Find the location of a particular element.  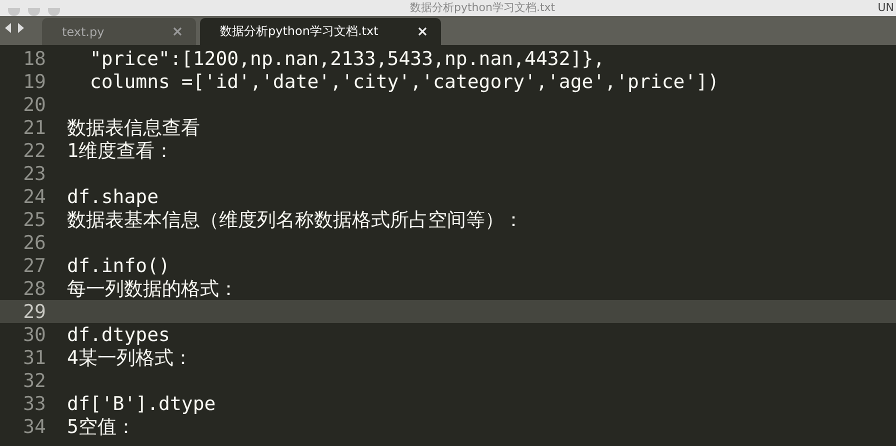

code-line: df.info() is located at coordinates (118, 265).